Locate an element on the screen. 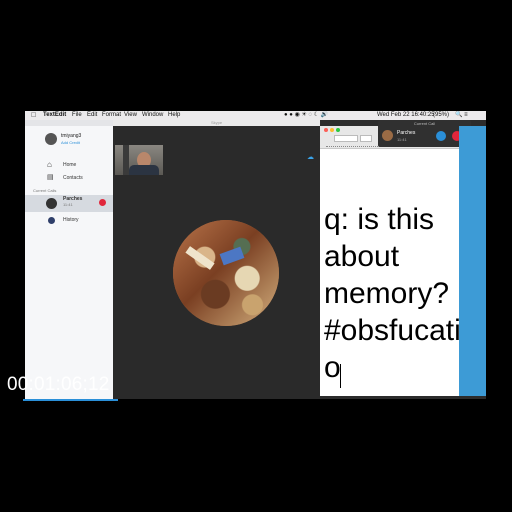 This screenshot has width=512, height=512. current-call-widget: Current Call Parches 11:41 is located at coordinates (424, 133).